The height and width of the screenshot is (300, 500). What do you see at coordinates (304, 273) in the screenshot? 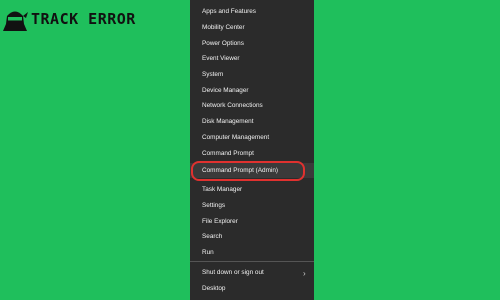
I see `chevron-right-icon: ›` at bounding box center [304, 273].